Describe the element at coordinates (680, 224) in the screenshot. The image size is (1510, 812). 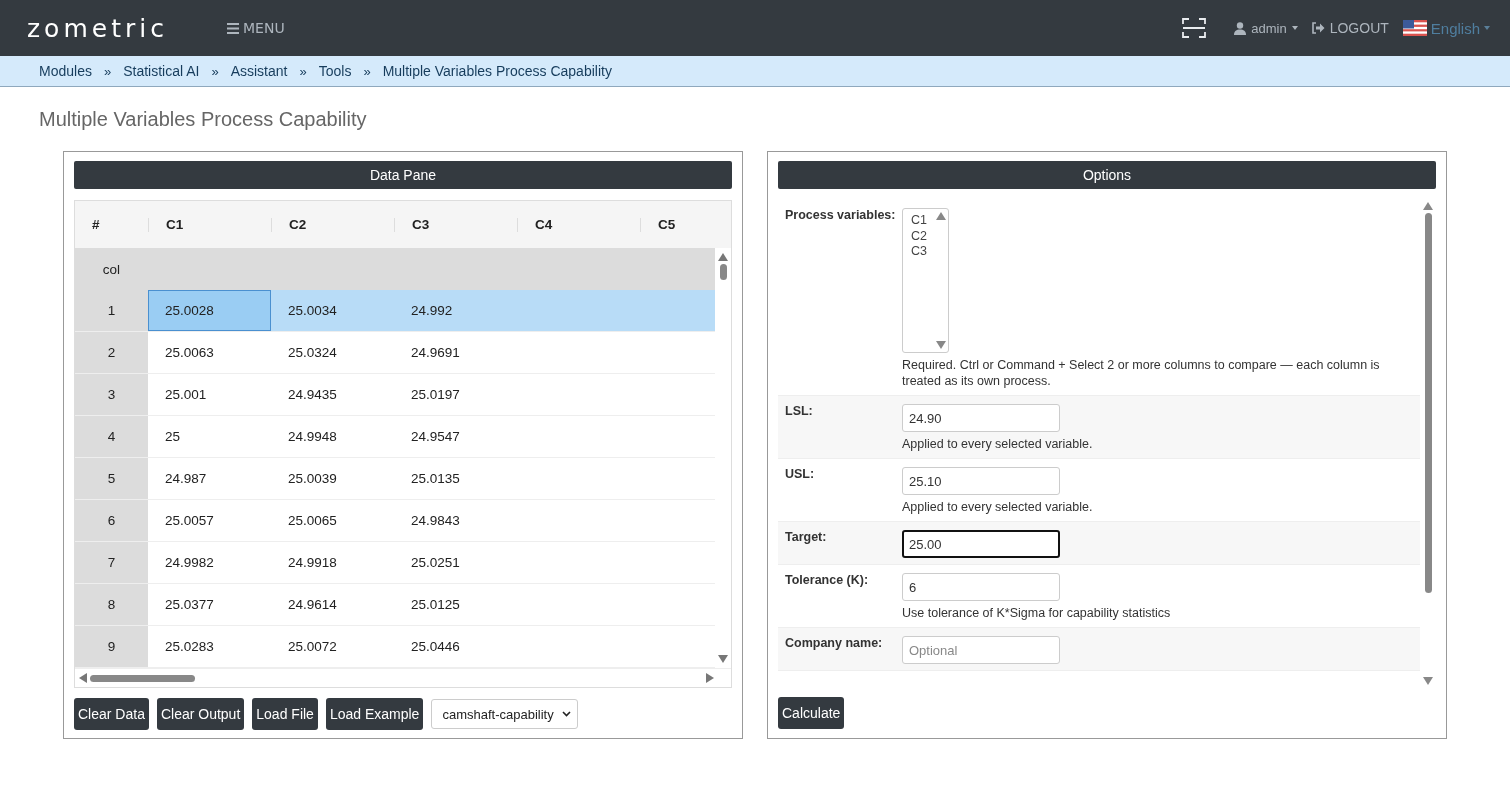
I see `column-header: C5` at that location.